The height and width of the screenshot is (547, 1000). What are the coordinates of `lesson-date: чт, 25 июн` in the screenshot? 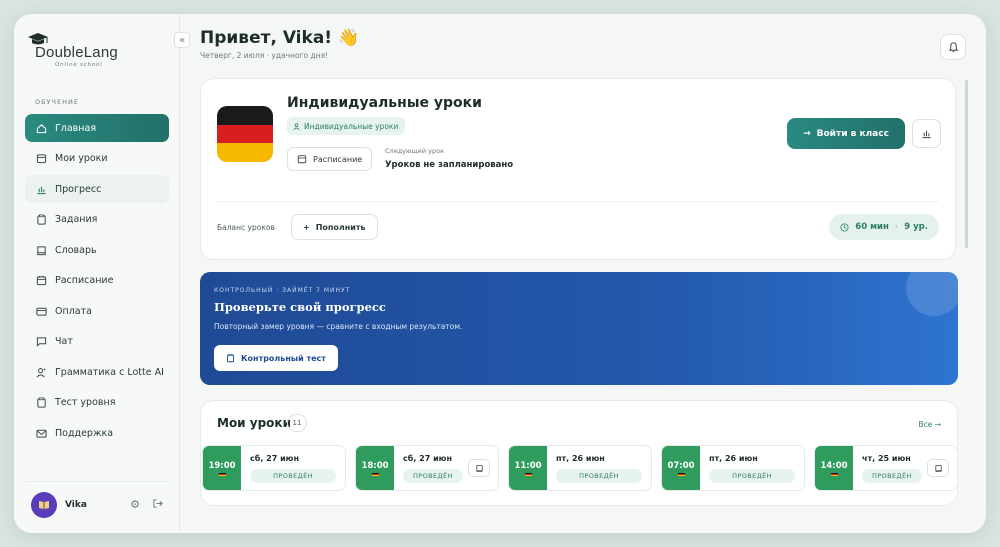 It's located at (886, 458).